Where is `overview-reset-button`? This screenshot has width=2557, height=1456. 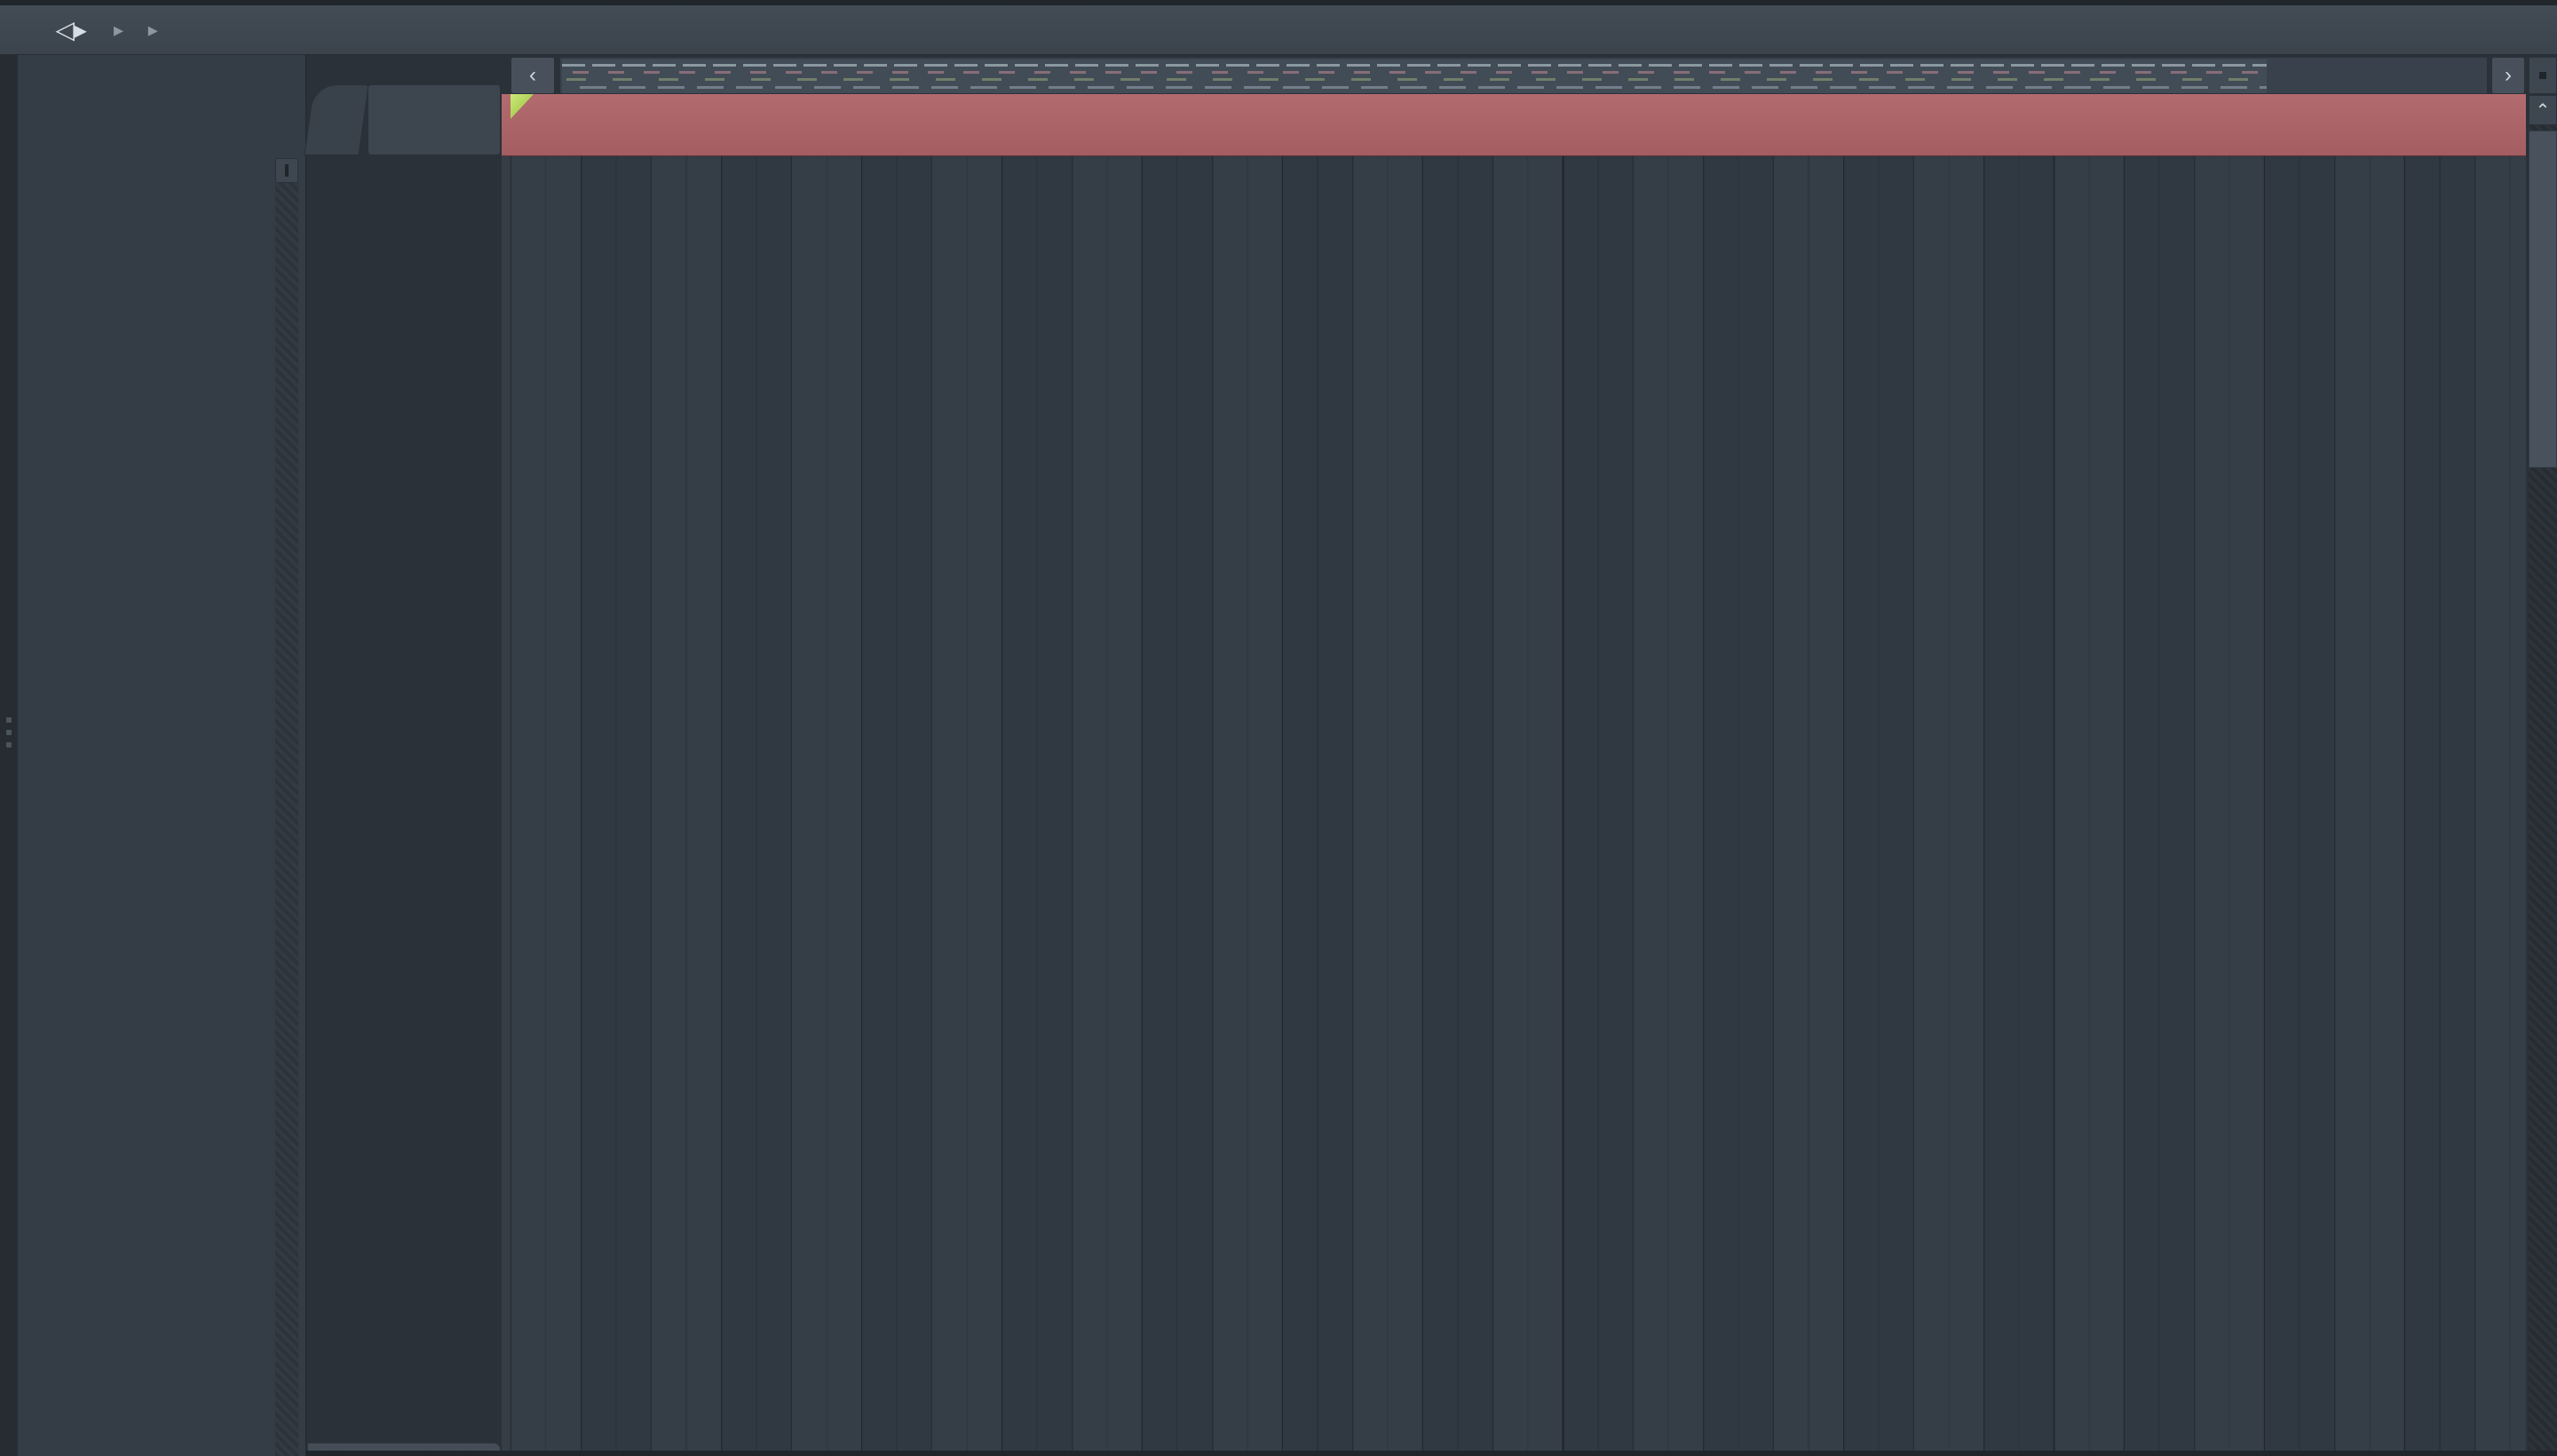
overview-reset-button is located at coordinates (2543, 75).